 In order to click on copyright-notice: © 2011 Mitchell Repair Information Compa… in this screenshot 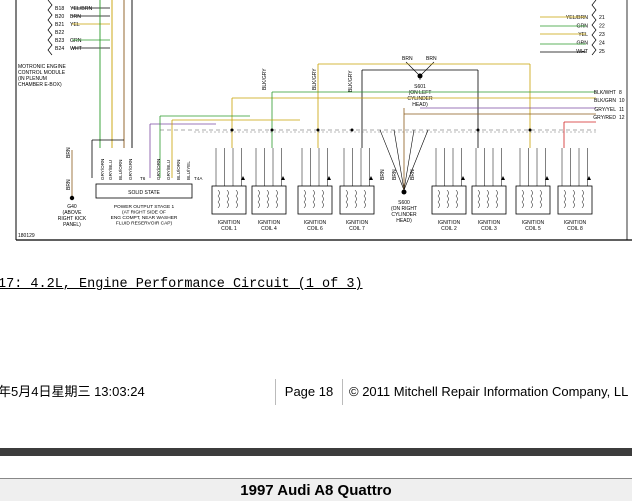, I will do `click(489, 391)`.